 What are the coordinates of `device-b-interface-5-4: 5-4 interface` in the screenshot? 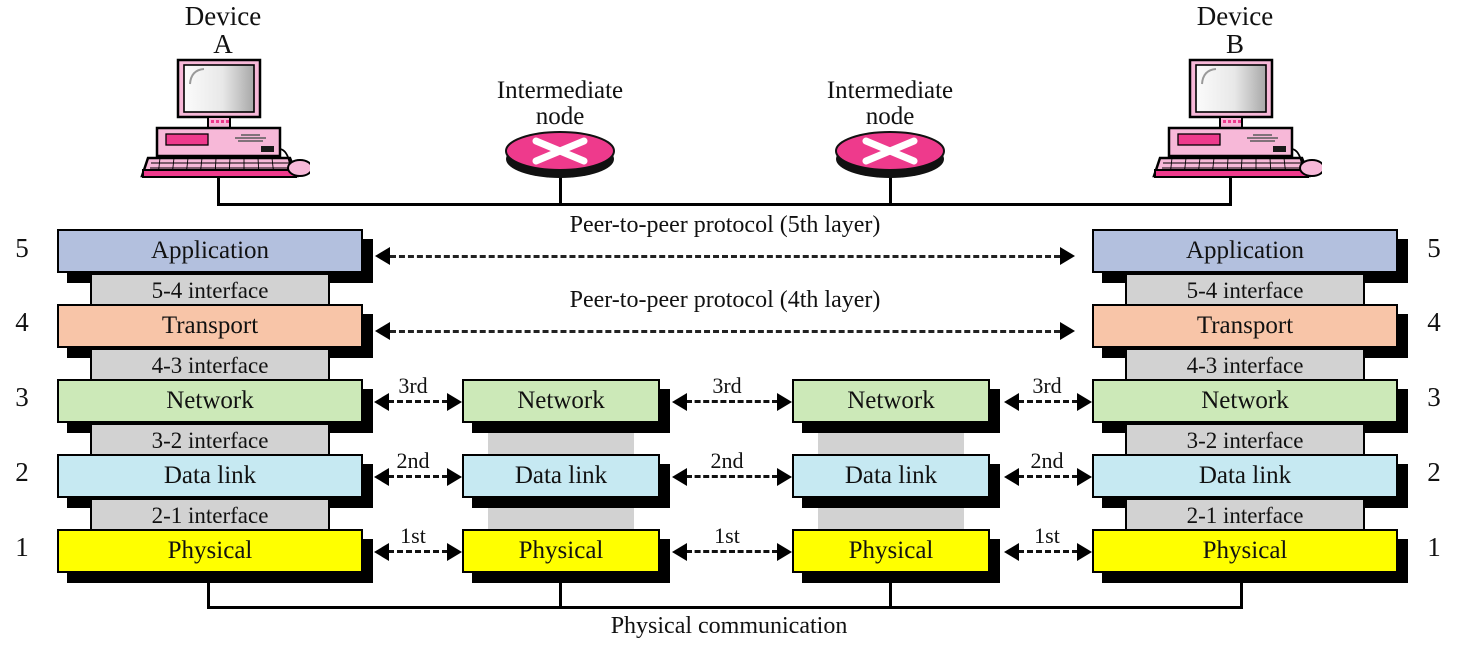 It's located at (1245, 290).